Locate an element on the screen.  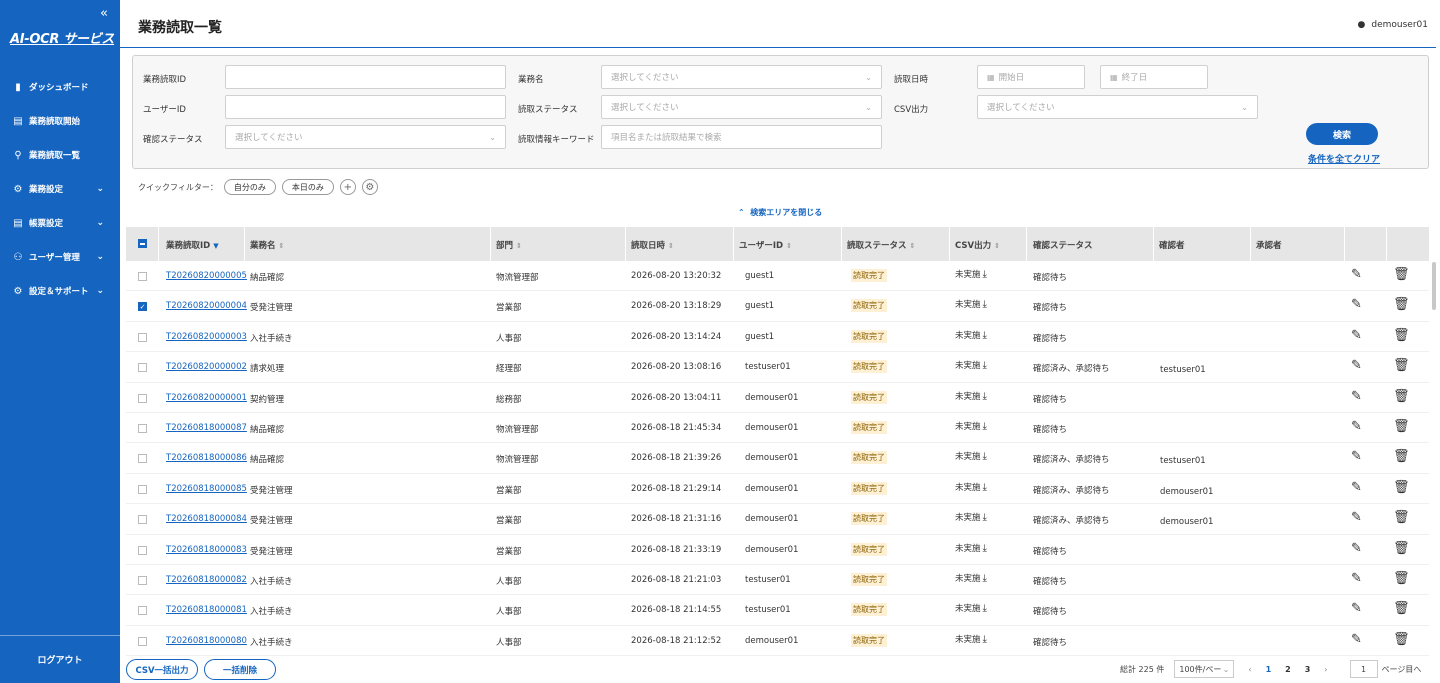
sidebar-item-4: ▤ 帳票設定 ⌄ is located at coordinates (60, 223).